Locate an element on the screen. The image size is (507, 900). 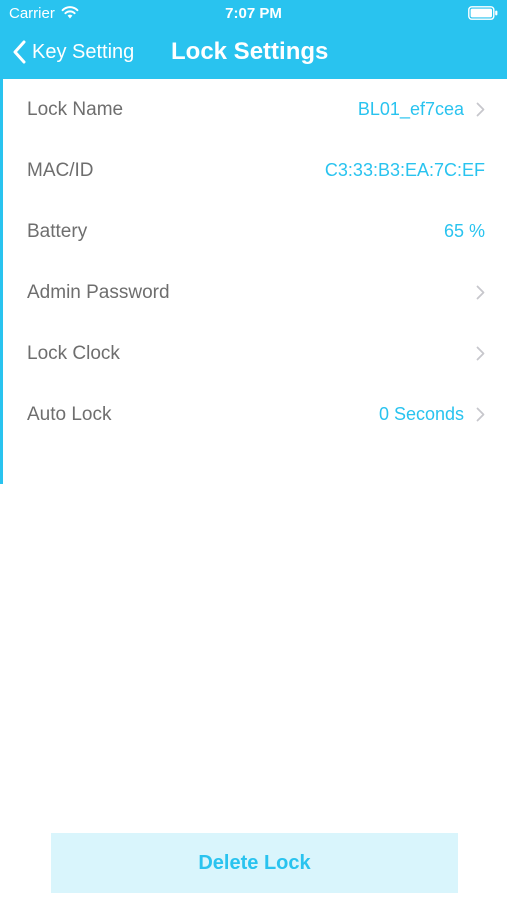
setting-label: Lock Name is located at coordinates (75, 109).